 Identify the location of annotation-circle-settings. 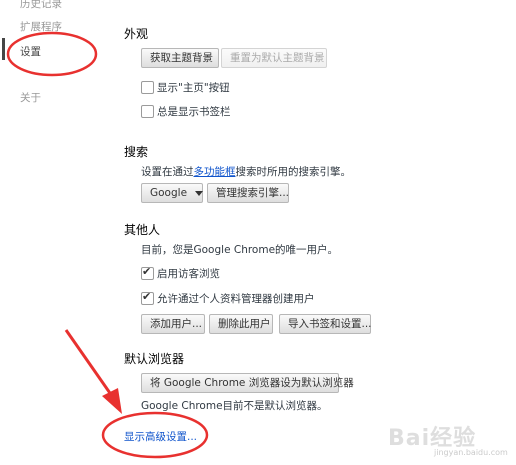
(52, 54).